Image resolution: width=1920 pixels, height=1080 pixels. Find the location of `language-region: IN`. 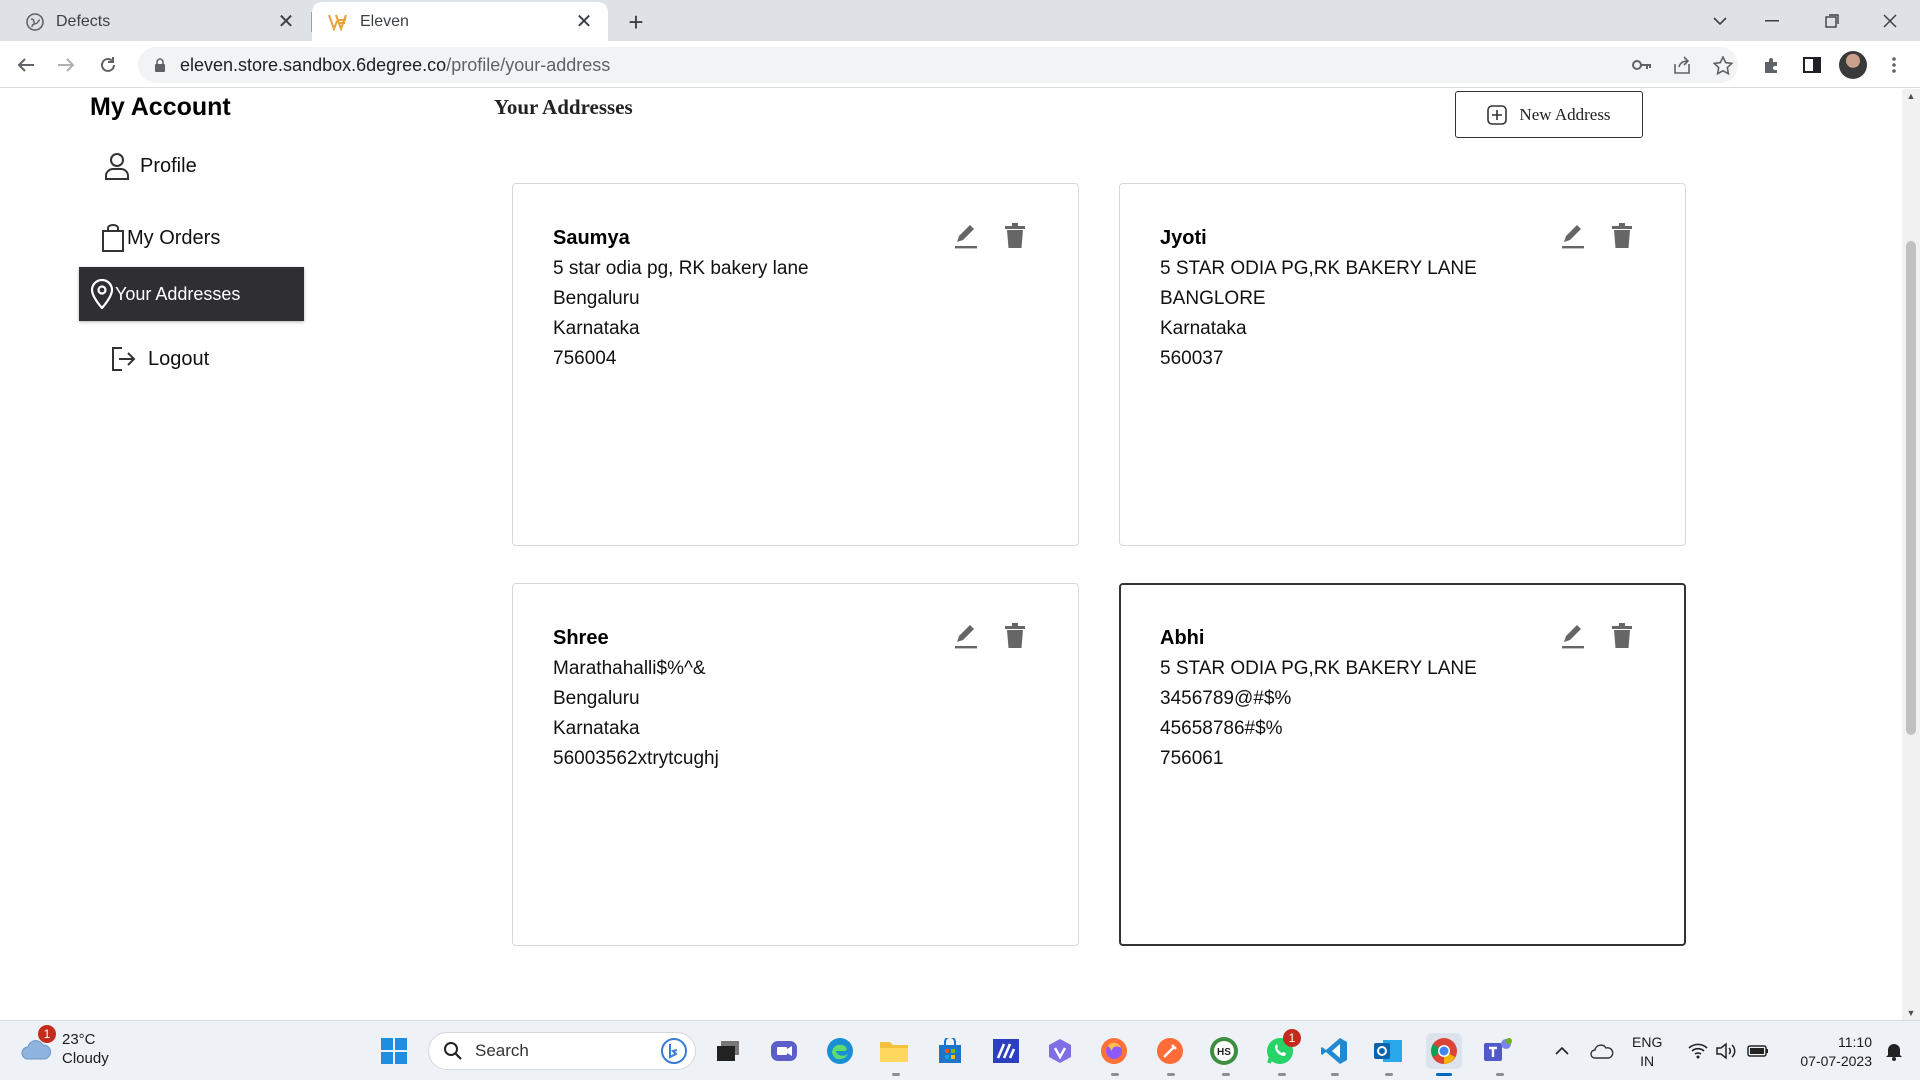

language-region: IN is located at coordinates (1647, 1061).